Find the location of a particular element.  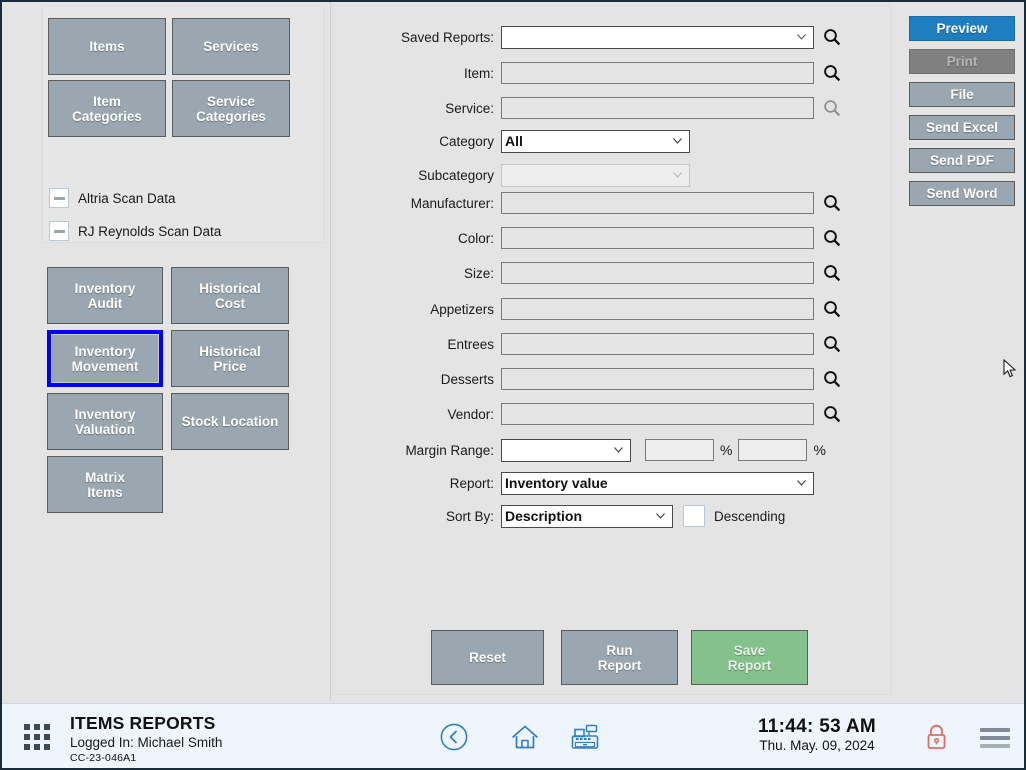

sort-by-select: Description is located at coordinates (587, 516).